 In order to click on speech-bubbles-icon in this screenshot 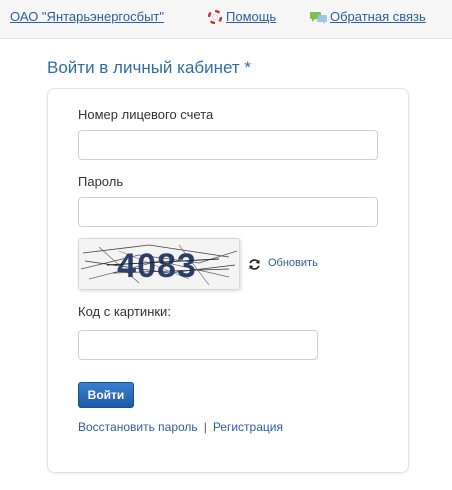, I will do `click(318, 18)`.